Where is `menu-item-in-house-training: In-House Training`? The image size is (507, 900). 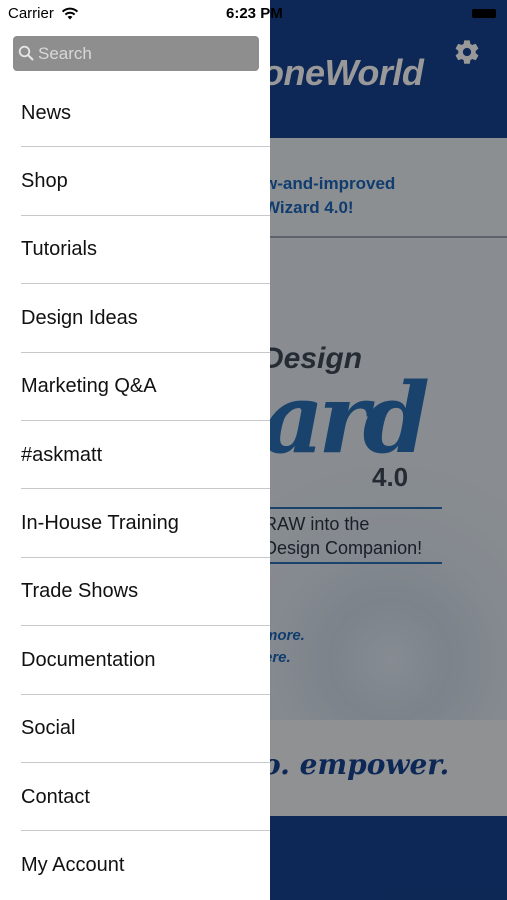
menu-item-in-house-training: In-House Training is located at coordinates (135, 523).